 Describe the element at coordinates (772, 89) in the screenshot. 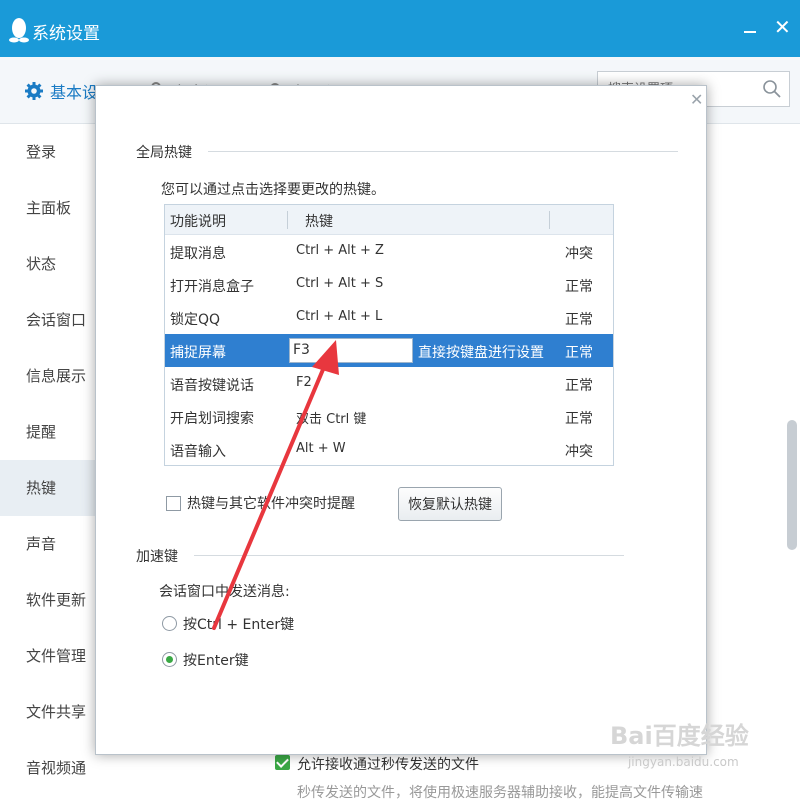

I see `search-icon` at that location.